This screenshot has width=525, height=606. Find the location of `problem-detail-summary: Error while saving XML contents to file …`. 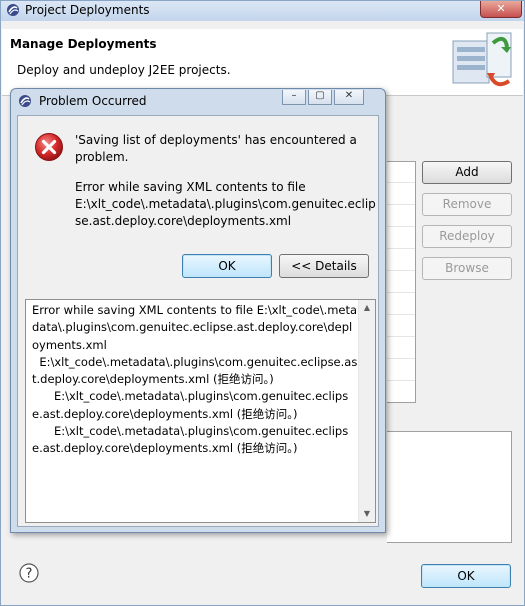

problem-detail-summary: Error while saving XML contents to file … is located at coordinates (225, 204).